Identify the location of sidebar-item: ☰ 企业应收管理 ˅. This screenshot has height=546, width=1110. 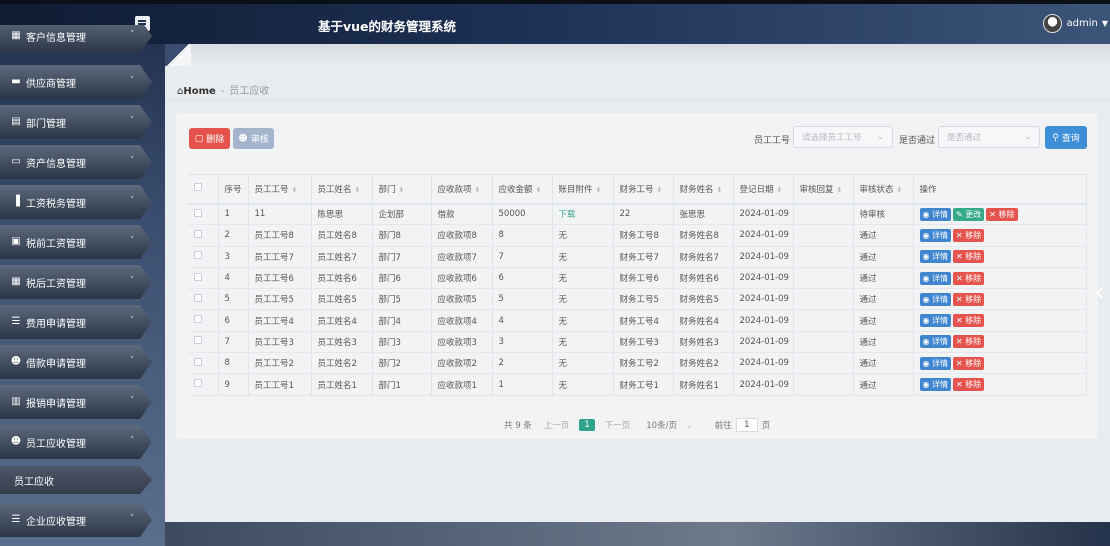
(76, 520).